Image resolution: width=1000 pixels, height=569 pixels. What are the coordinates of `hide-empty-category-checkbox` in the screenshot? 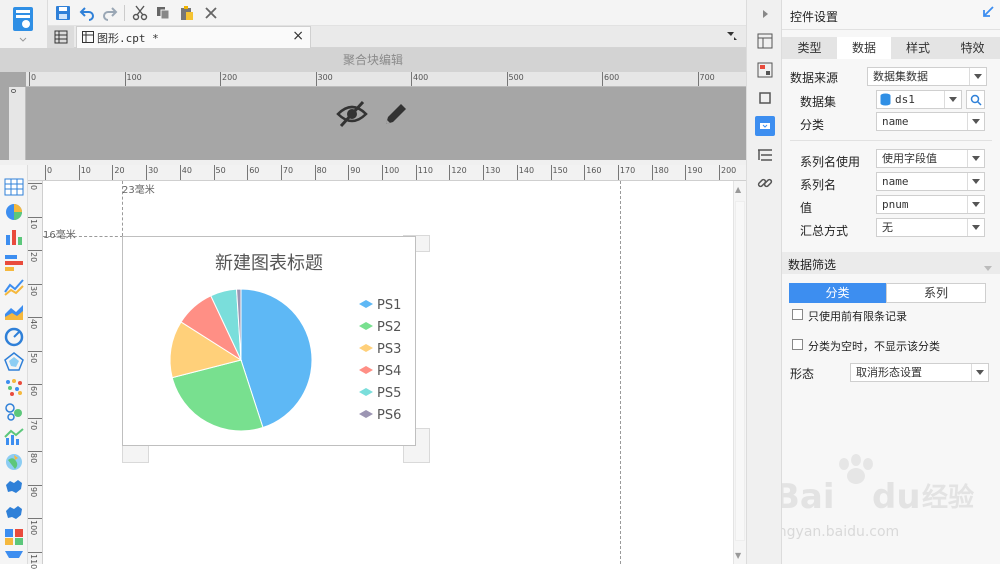 It's located at (797, 344).